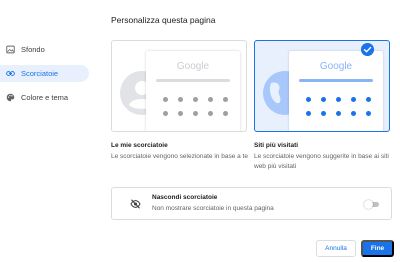  What do you see at coordinates (139, 145) in the screenshot?
I see `my-shortcuts-title: Le mie scorciatoie` at bounding box center [139, 145].